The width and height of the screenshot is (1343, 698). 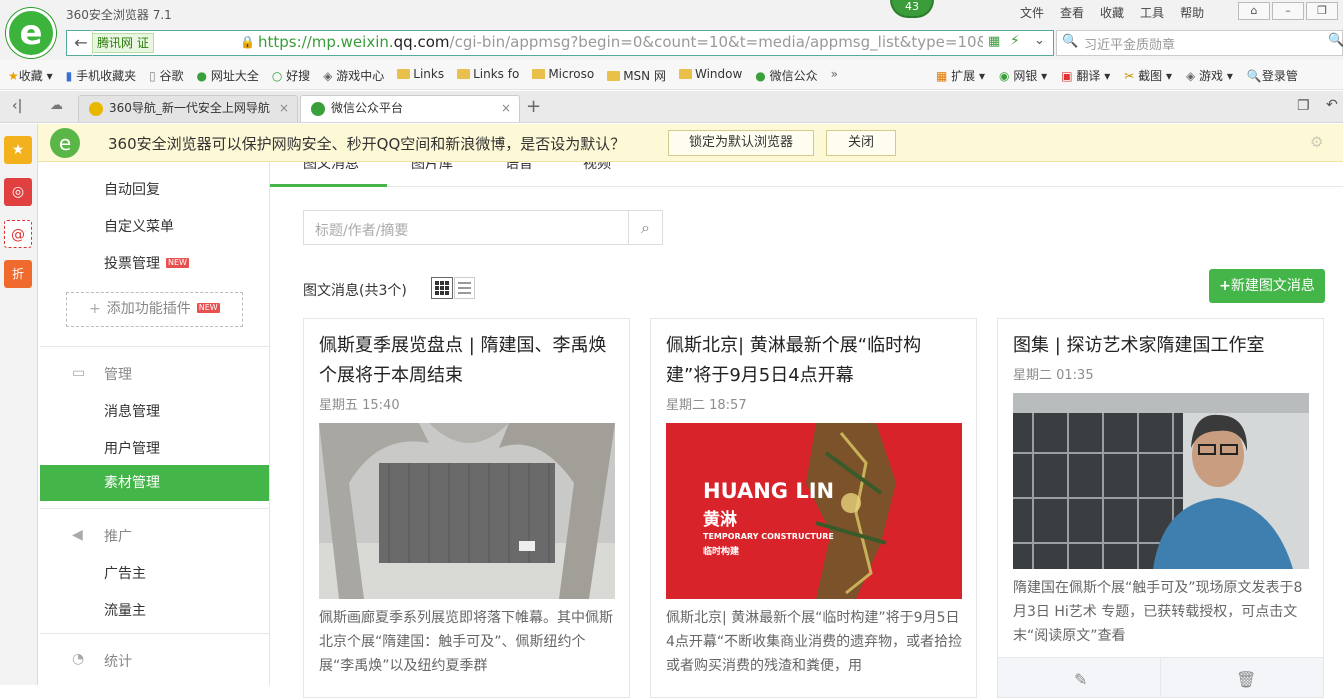 I want to click on tab-360-nav: 360导航_新一代安全上网导航 ×, so click(x=188, y=108).